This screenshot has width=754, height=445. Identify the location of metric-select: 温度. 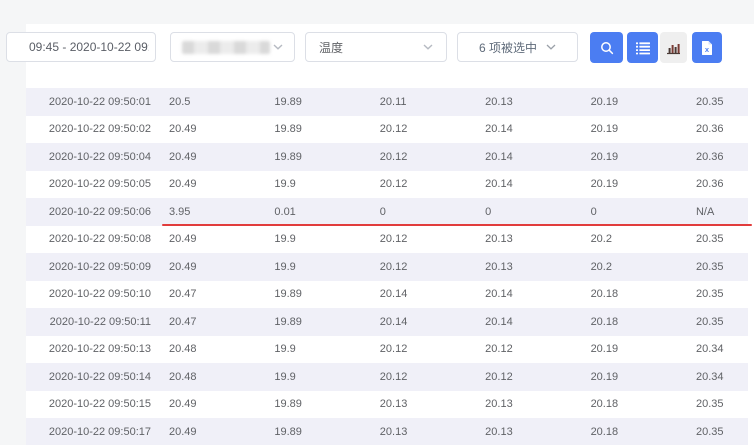
(376, 47).